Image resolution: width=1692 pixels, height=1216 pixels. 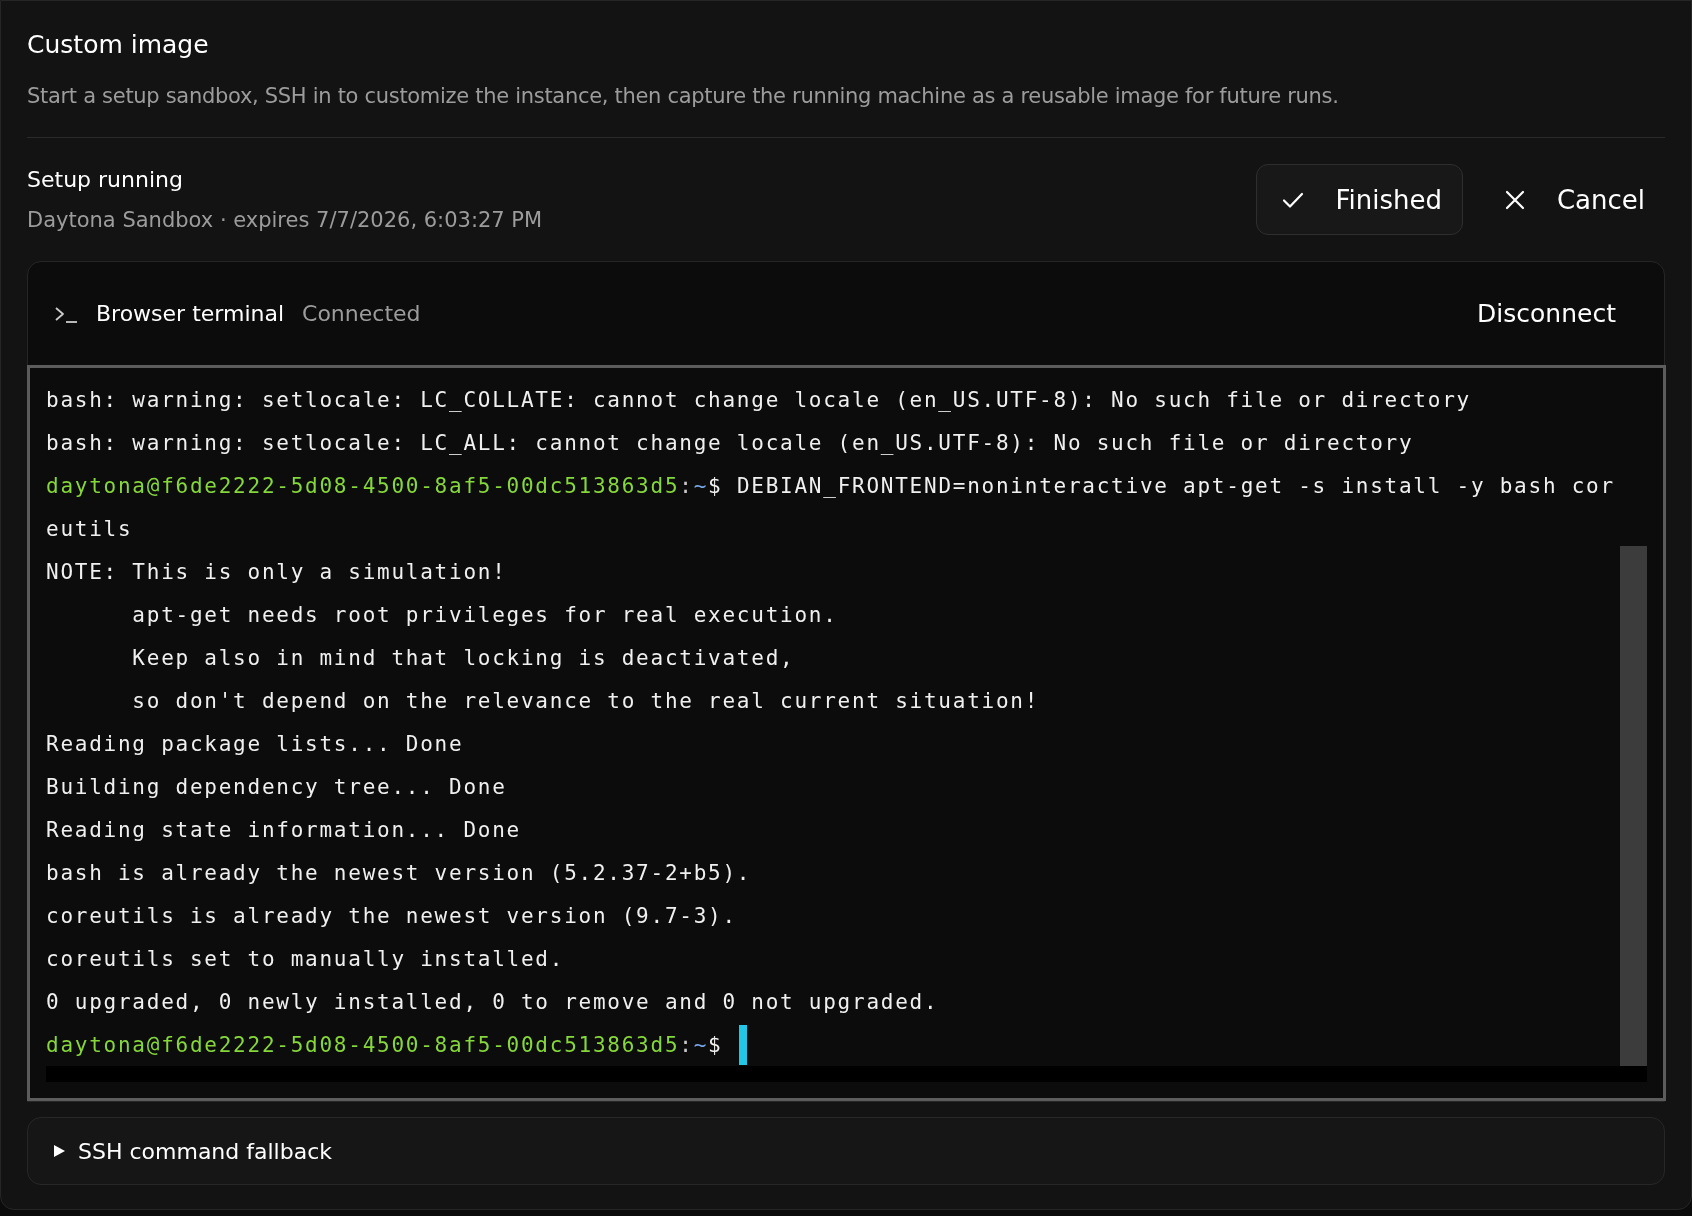 I want to click on cancel-button: Cancel, so click(x=1564, y=199).